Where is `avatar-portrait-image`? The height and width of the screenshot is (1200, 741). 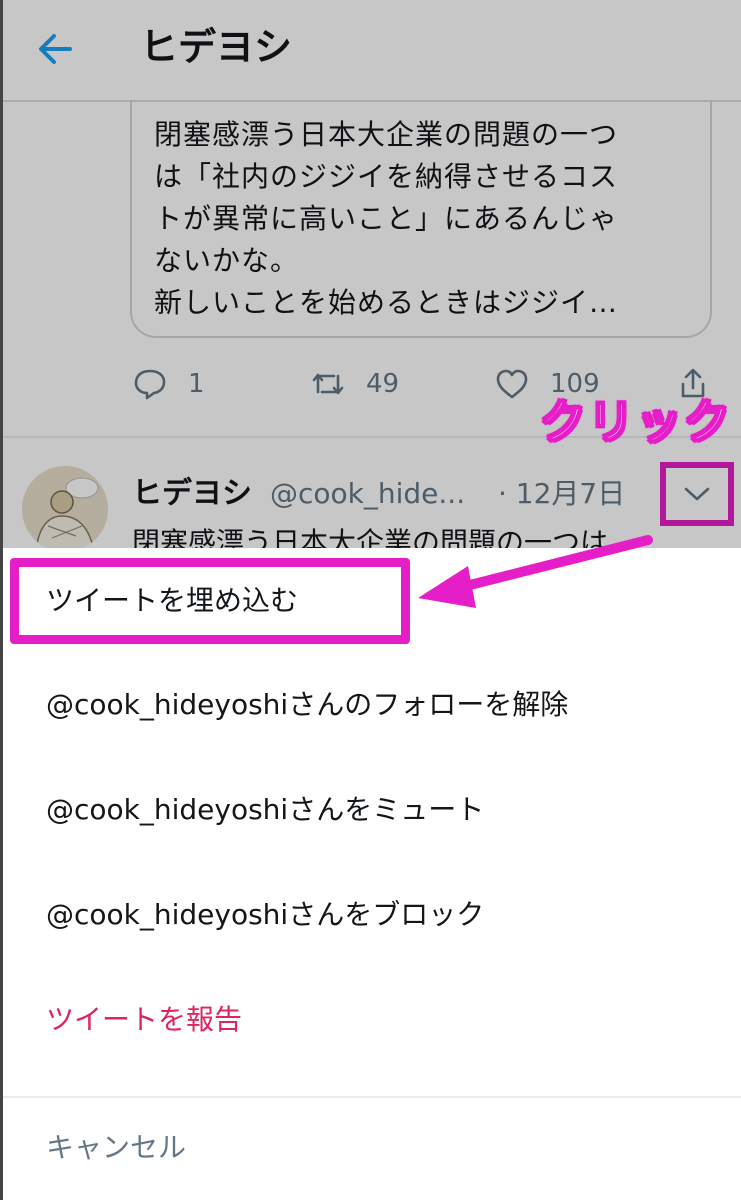
avatar-portrait-image is located at coordinates (65, 509).